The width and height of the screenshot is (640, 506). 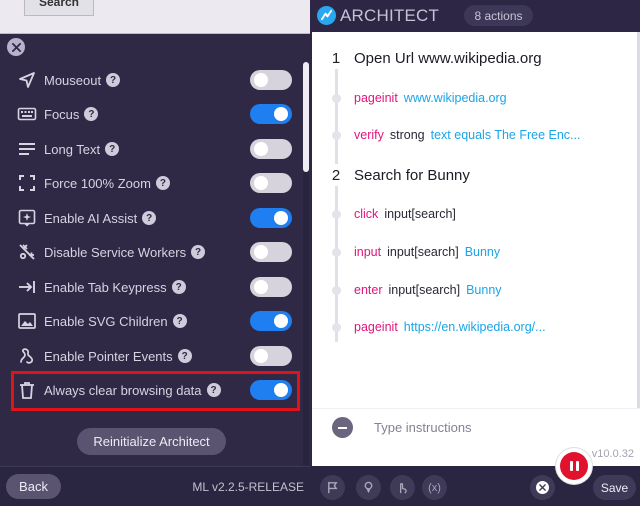 What do you see at coordinates (97, 183) in the screenshot?
I see `setting-label: Force 100% Zoom` at bounding box center [97, 183].